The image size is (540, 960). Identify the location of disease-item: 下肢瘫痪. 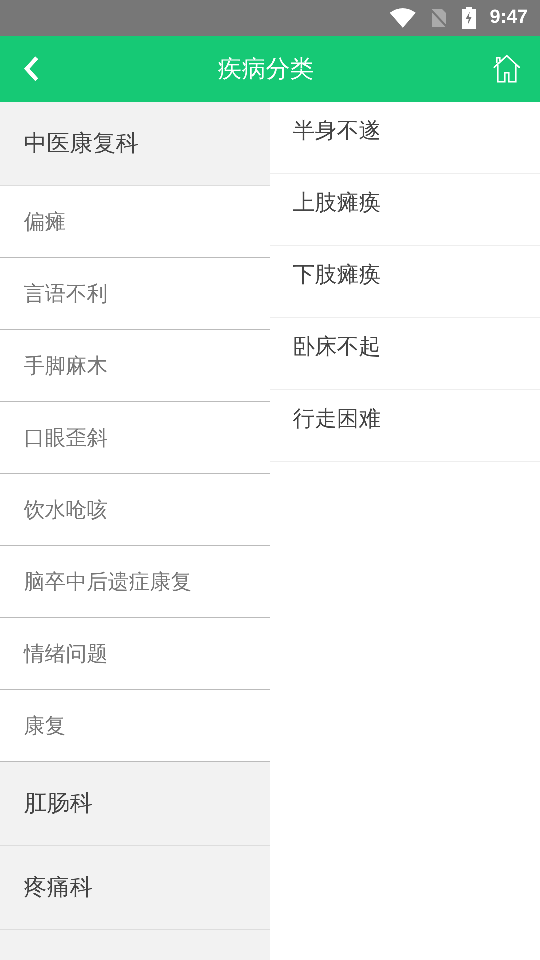
(405, 282).